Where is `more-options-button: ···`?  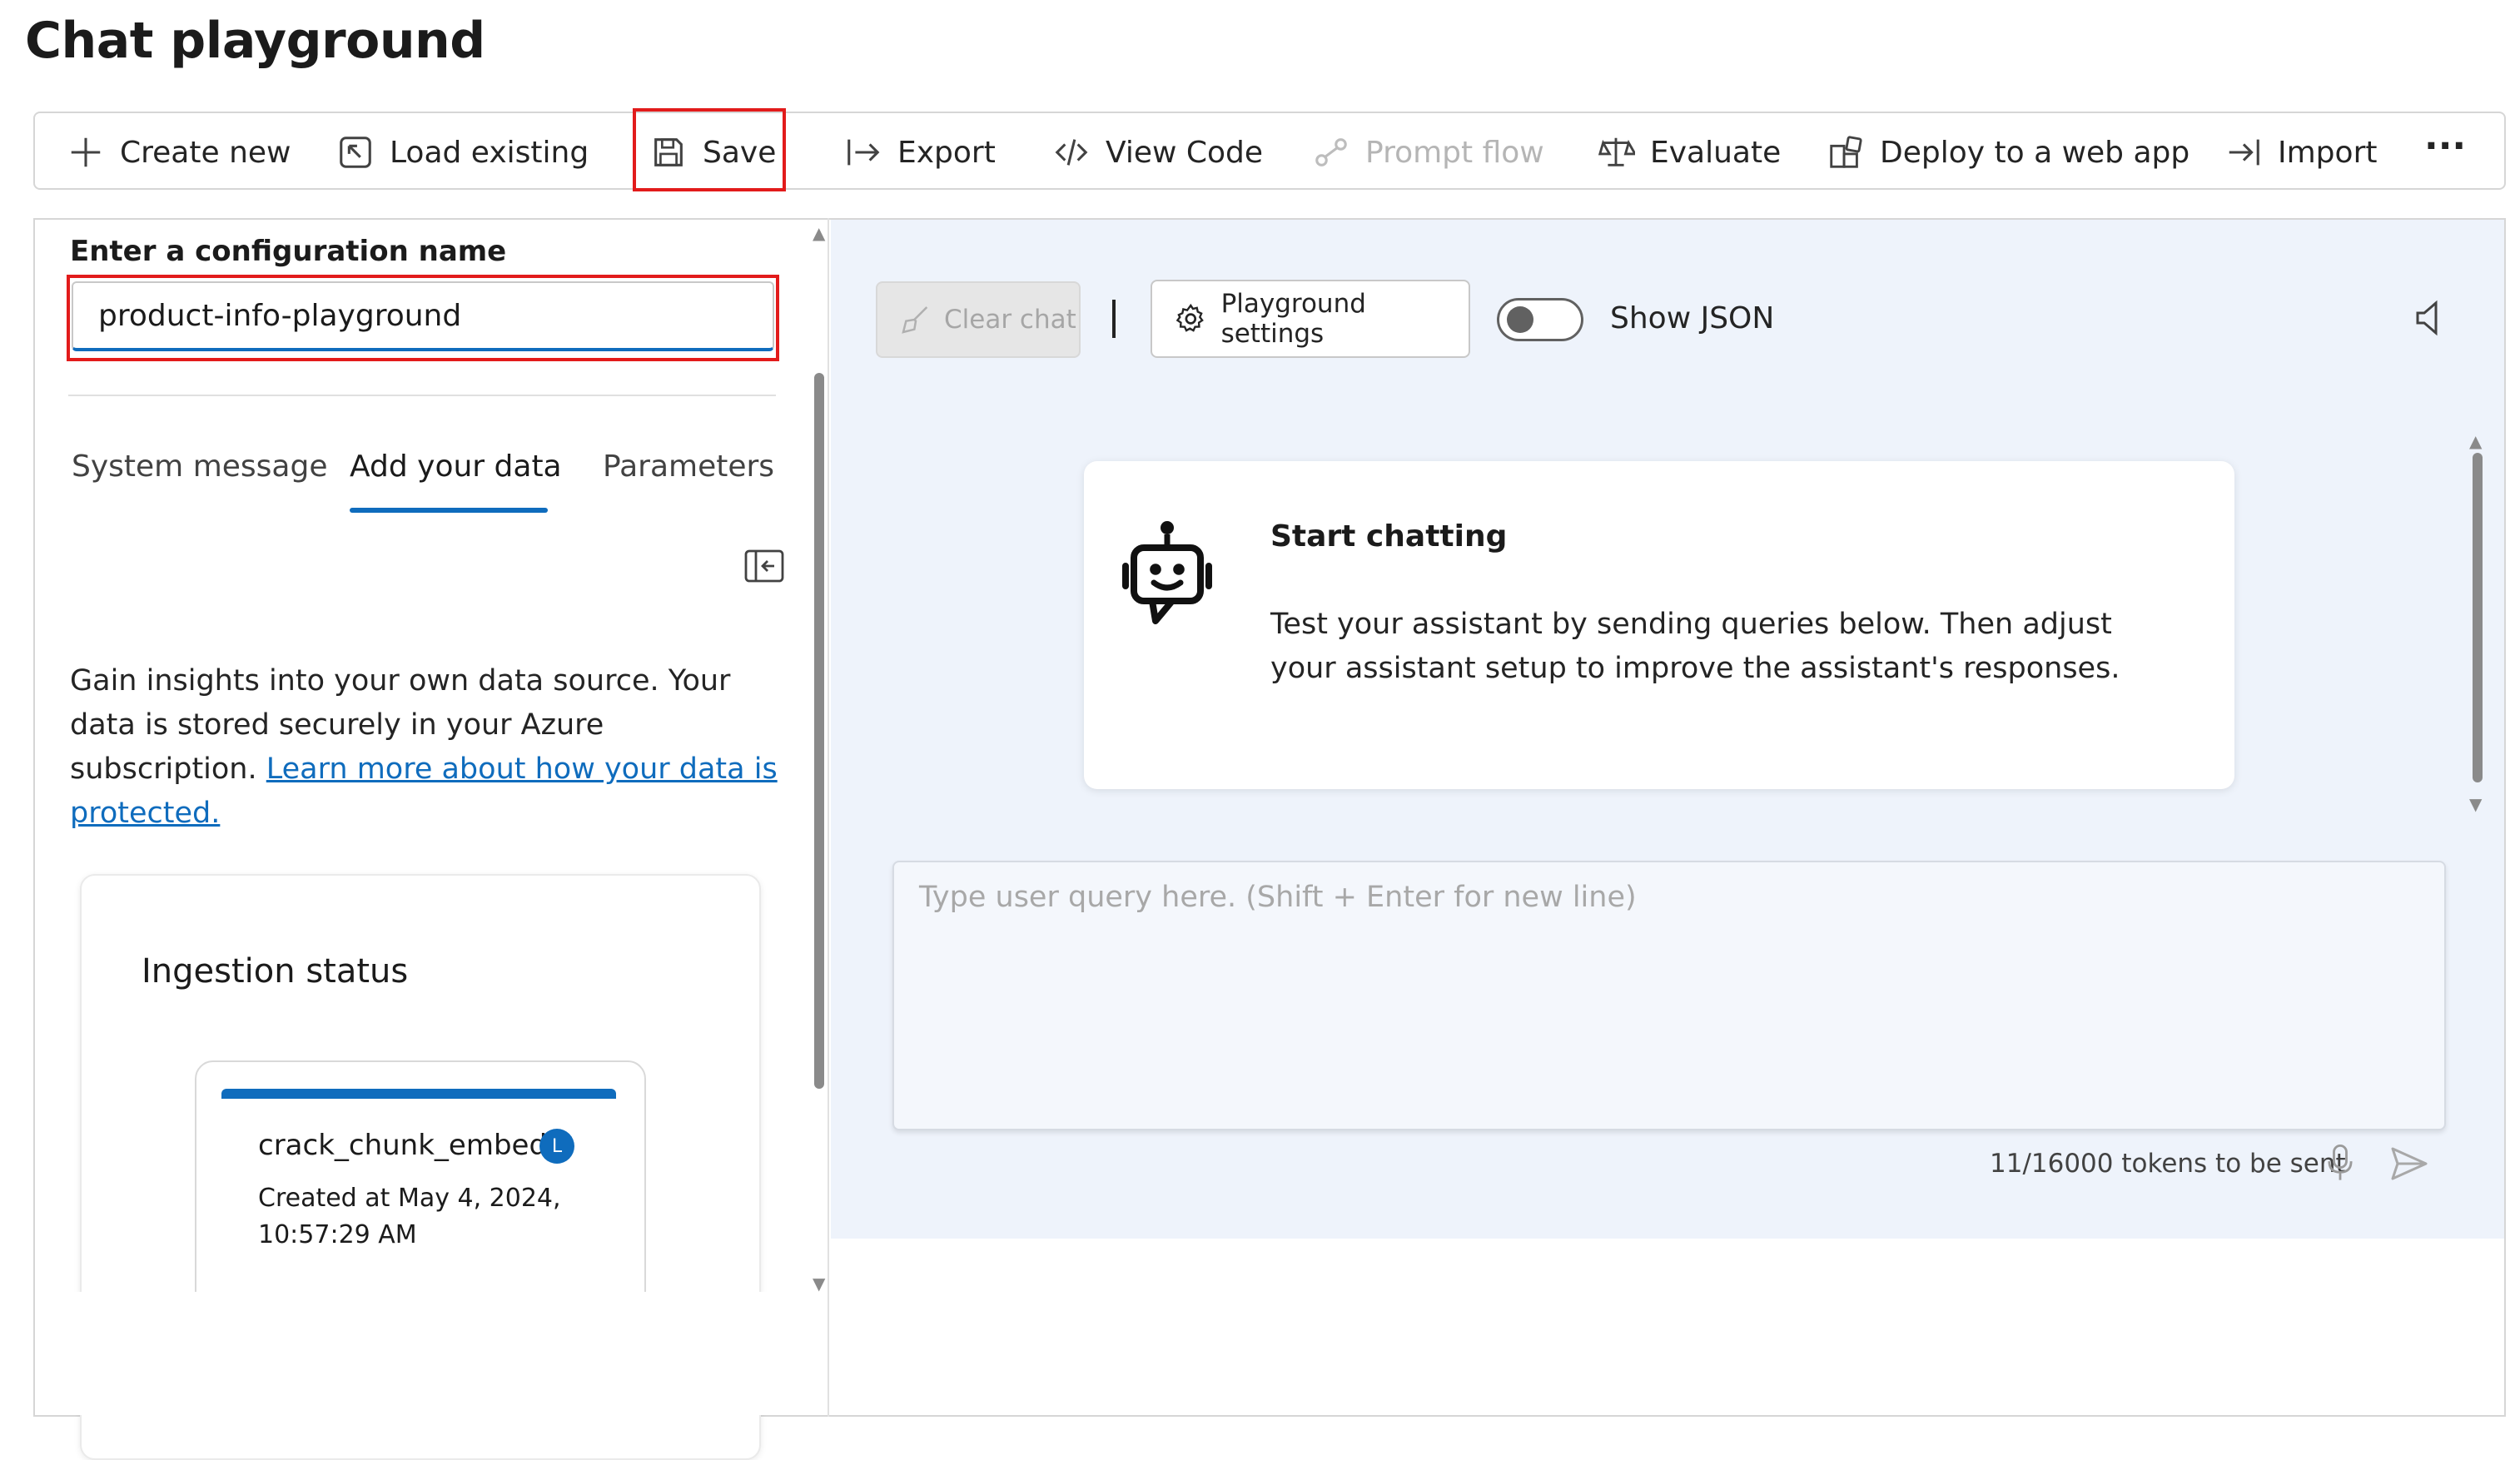 more-options-button: ··· is located at coordinates (2445, 146).